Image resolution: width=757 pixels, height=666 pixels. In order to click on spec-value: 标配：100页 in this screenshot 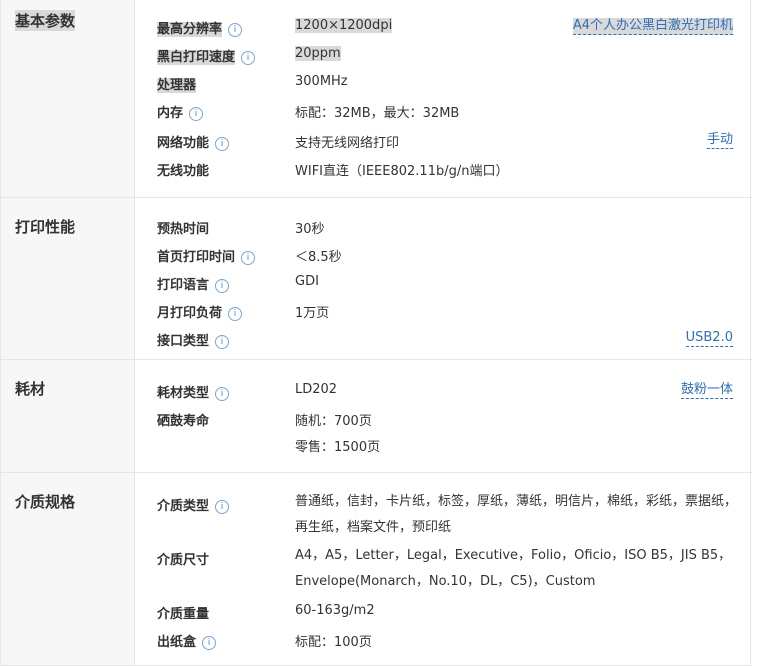, I will do `click(333, 642)`.